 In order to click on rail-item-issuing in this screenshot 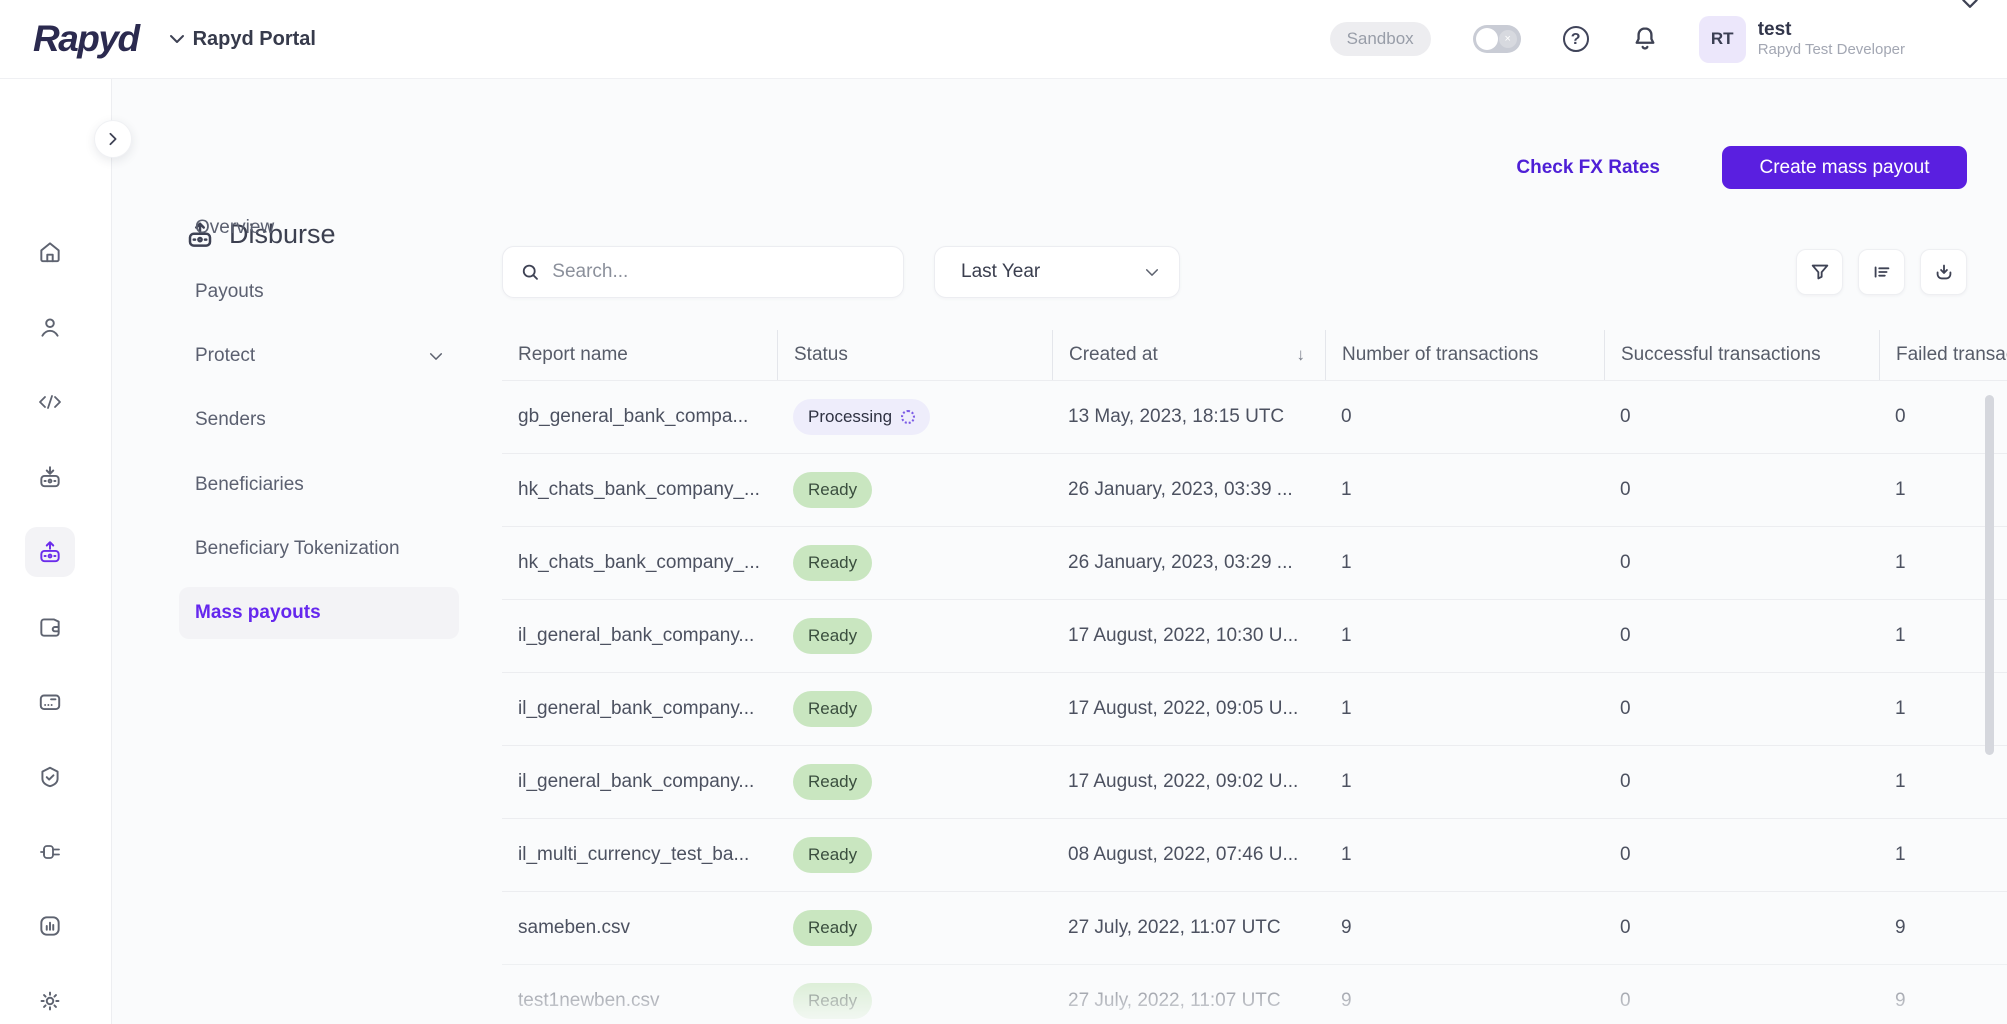, I will do `click(50, 702)`.